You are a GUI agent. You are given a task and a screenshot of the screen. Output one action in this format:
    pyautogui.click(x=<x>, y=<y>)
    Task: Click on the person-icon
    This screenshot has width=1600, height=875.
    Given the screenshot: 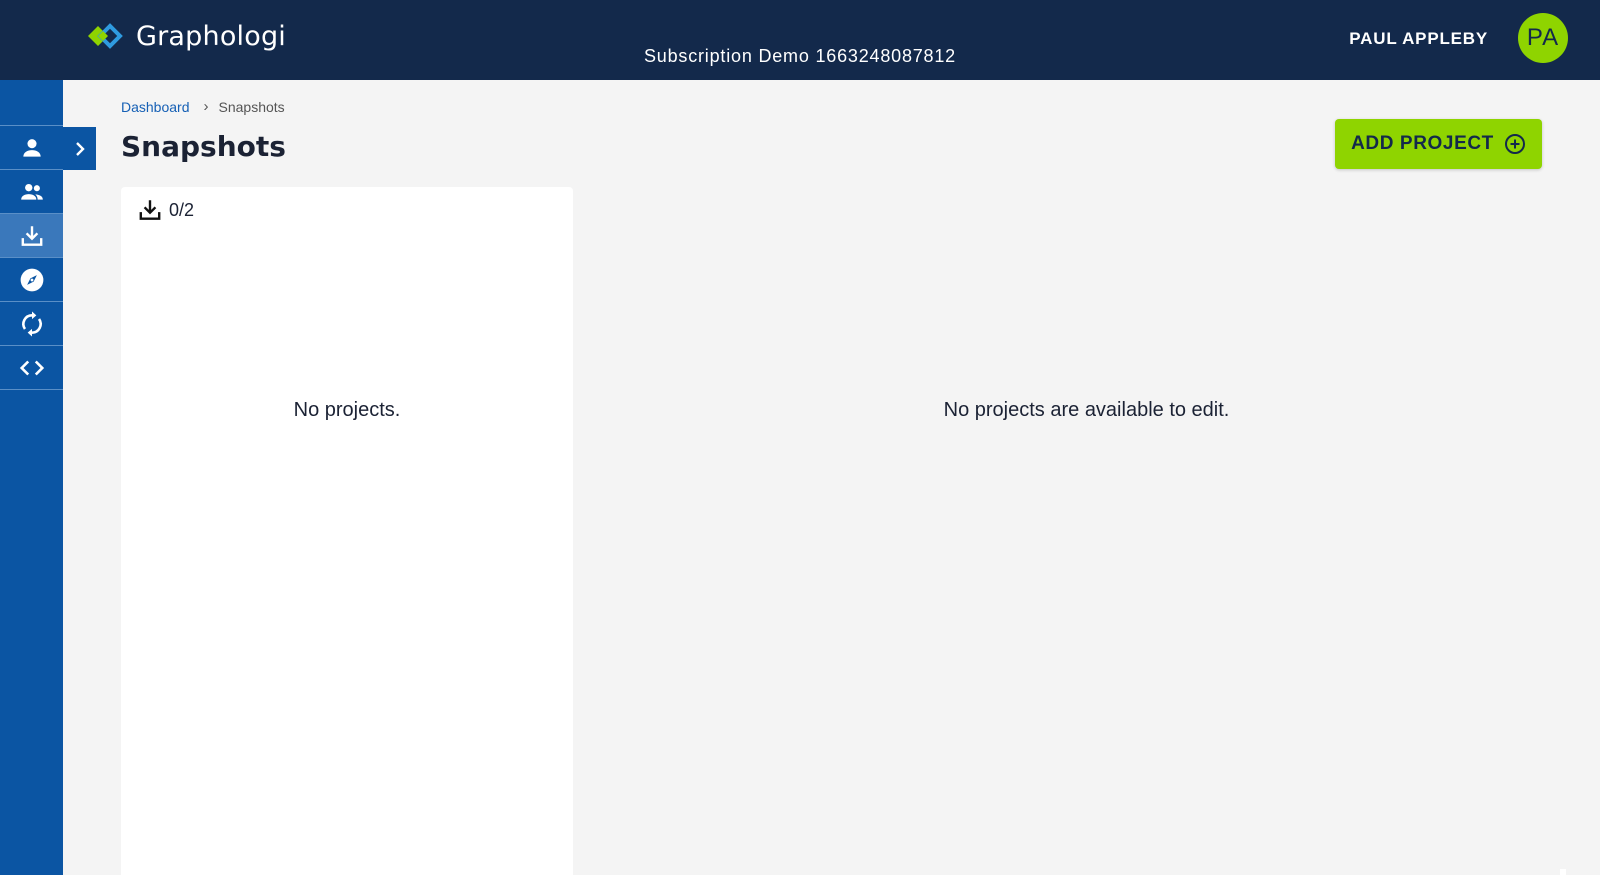 What is the action you would take?
    pyautogui.click(x=31, y=147)
    